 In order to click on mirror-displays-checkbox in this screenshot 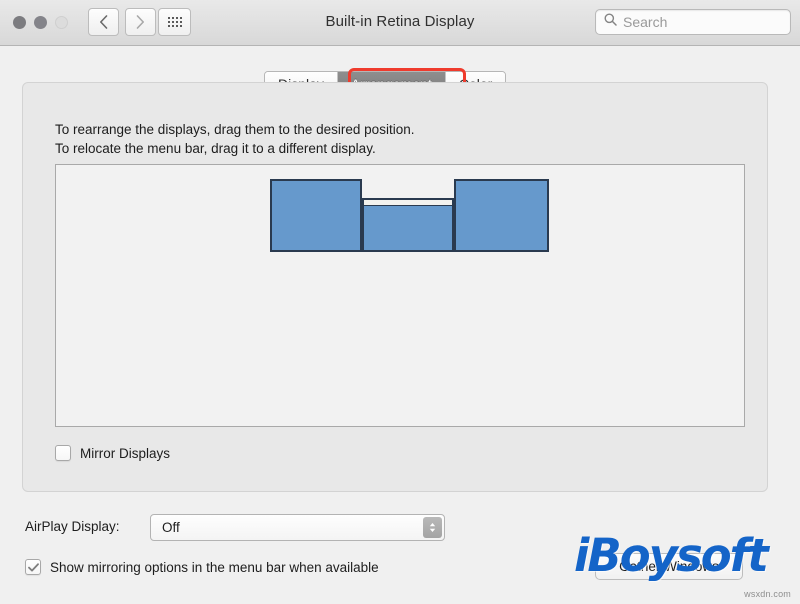, I will do `click(63, 453)`.